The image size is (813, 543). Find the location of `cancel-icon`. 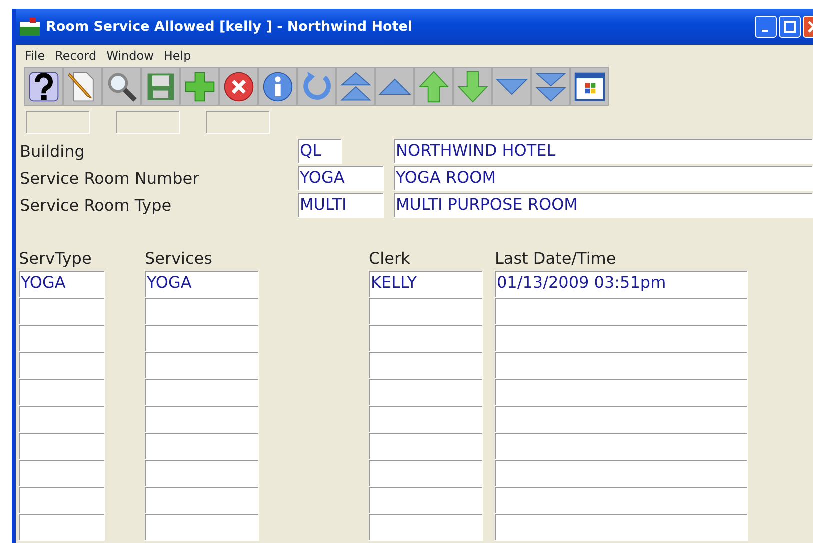

cancel-icon is located at coordinates (239, 87).